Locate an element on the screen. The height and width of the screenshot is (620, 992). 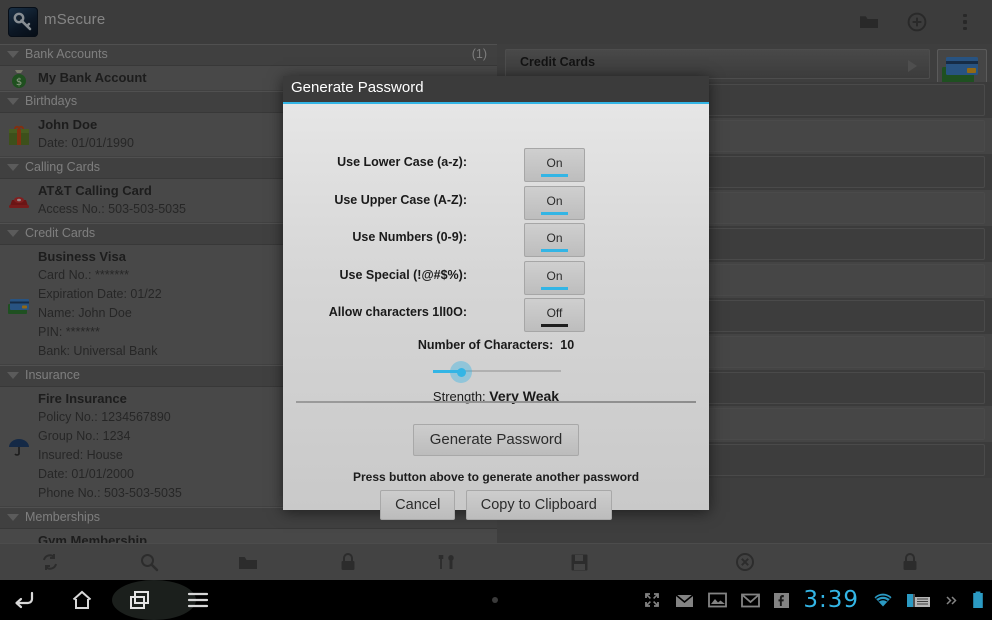
length-value: 10 is located at coordinates (567, 344).